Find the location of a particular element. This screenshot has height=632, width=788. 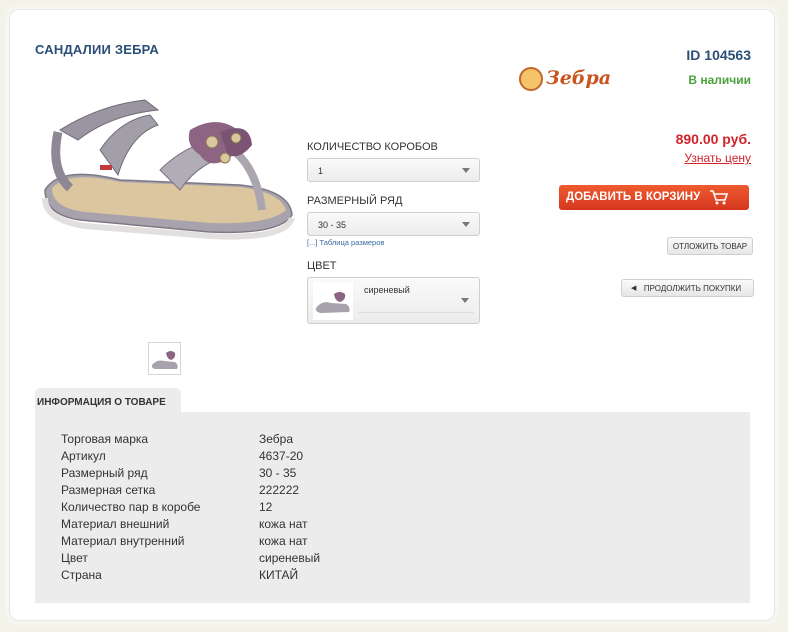

arrow-left-icon: ◀ is located at coordinates (634, 288).